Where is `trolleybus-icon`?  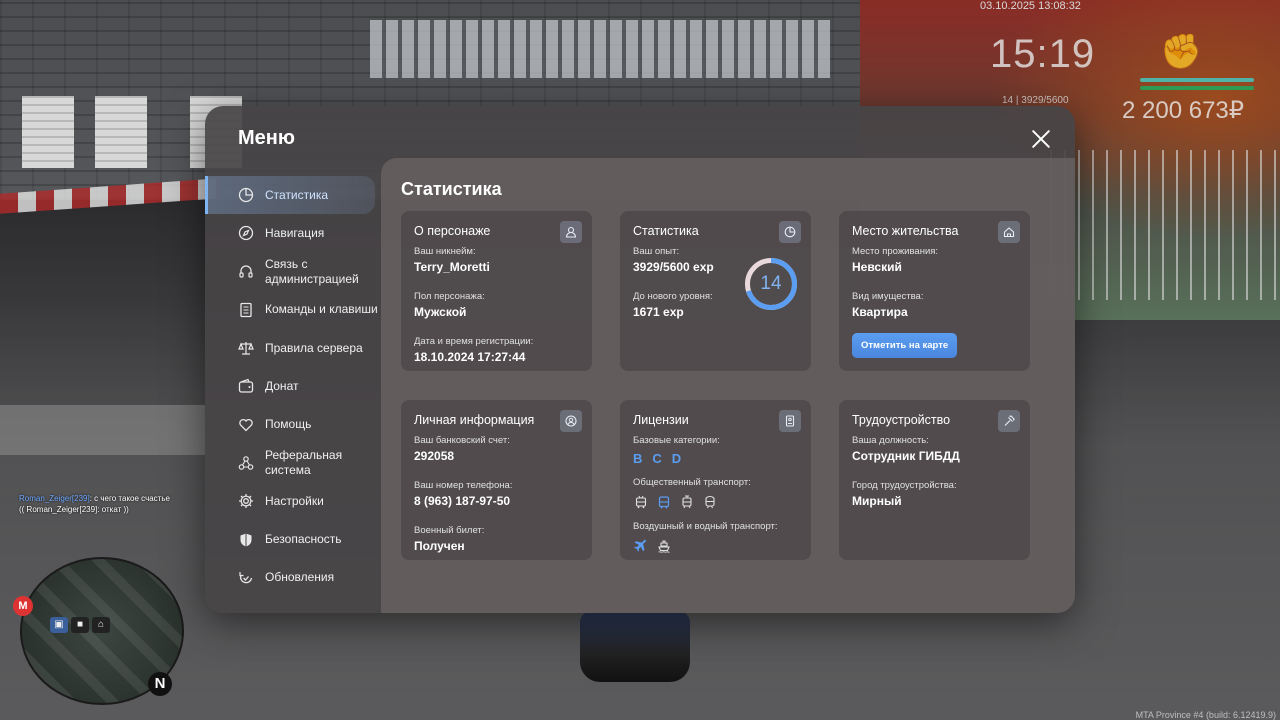 trolleybus-icon is located at coordinates (641, 502).